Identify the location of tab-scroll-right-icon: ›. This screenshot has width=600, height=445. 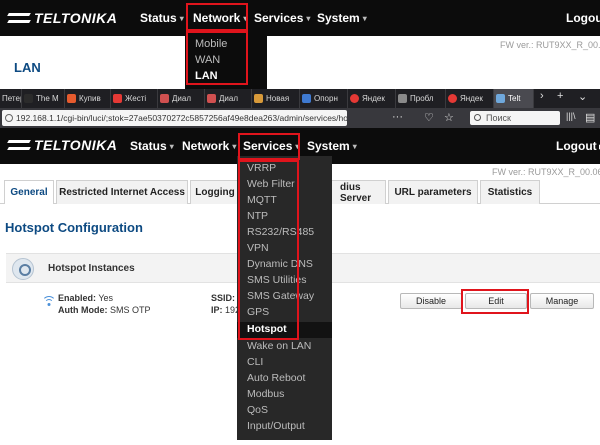
(542, 96).